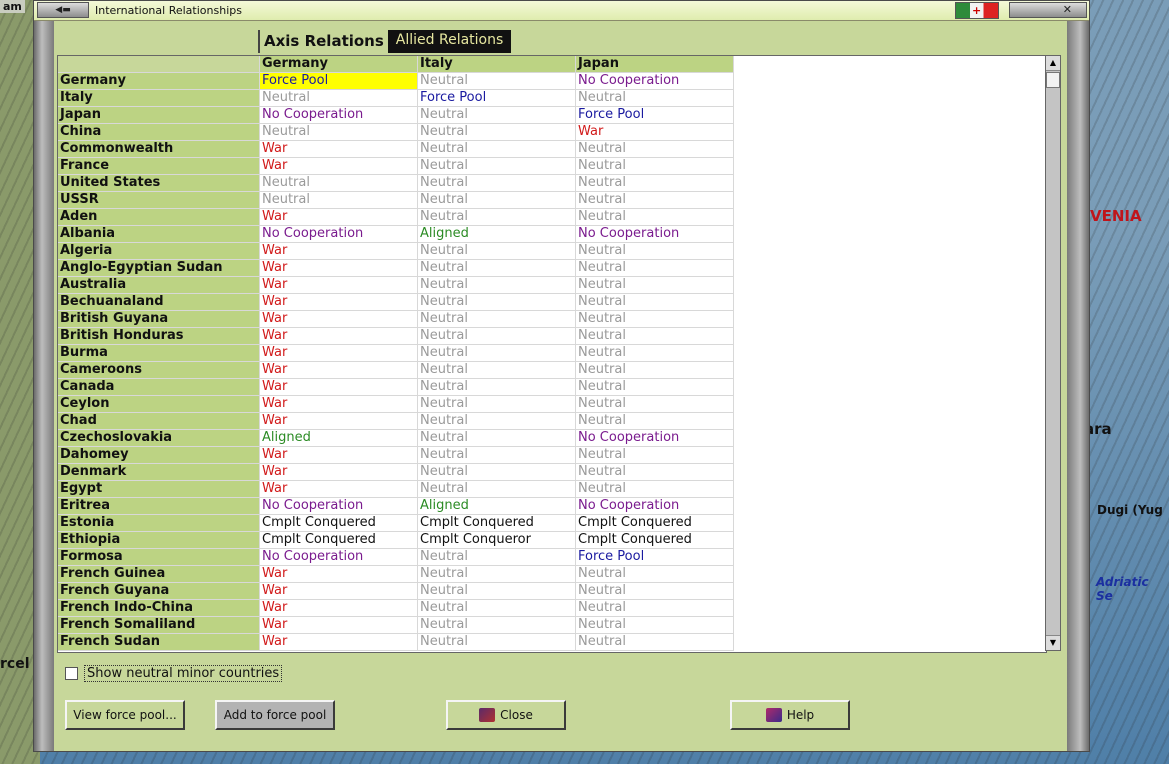 This screenshot has width=1169, height=764. Describe the element at coordinates (159, 336) in the screenshot. I see `row-header-british-honduras: British Honduras` at that location.